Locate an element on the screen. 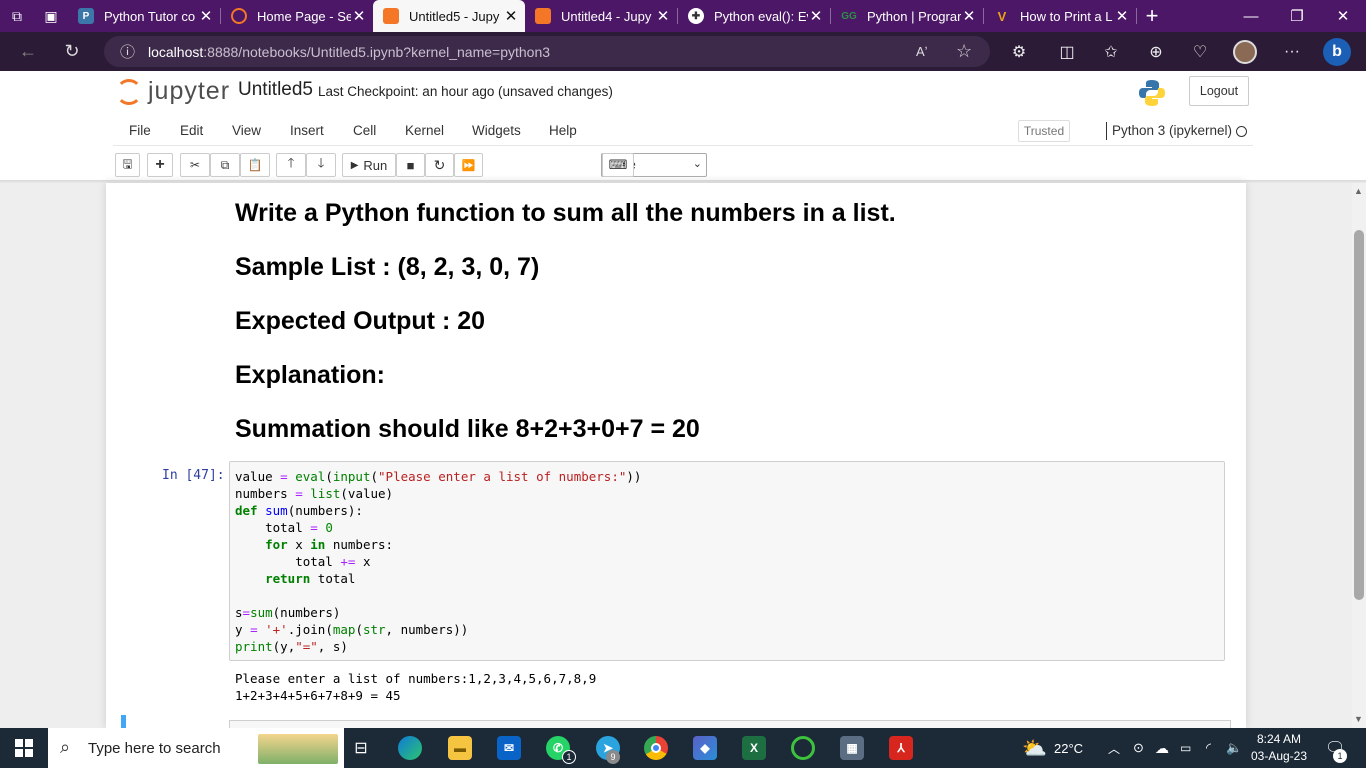 This screenshot has width=1366, height=768. volume-icon: 🔈 is located at coordinates (1234, 748).